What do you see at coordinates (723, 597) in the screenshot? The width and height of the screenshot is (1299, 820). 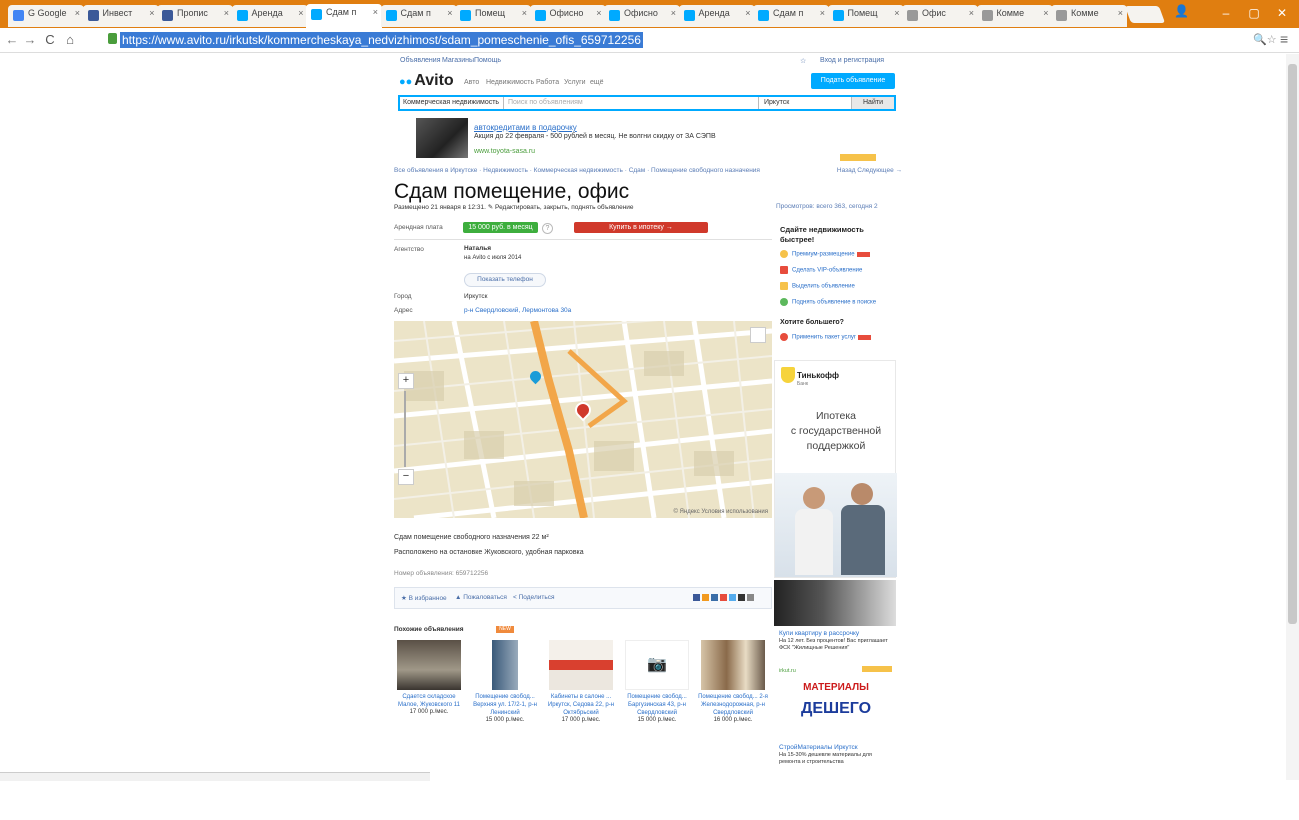 I see `mailru-icon` at bounding box center [723, 597].